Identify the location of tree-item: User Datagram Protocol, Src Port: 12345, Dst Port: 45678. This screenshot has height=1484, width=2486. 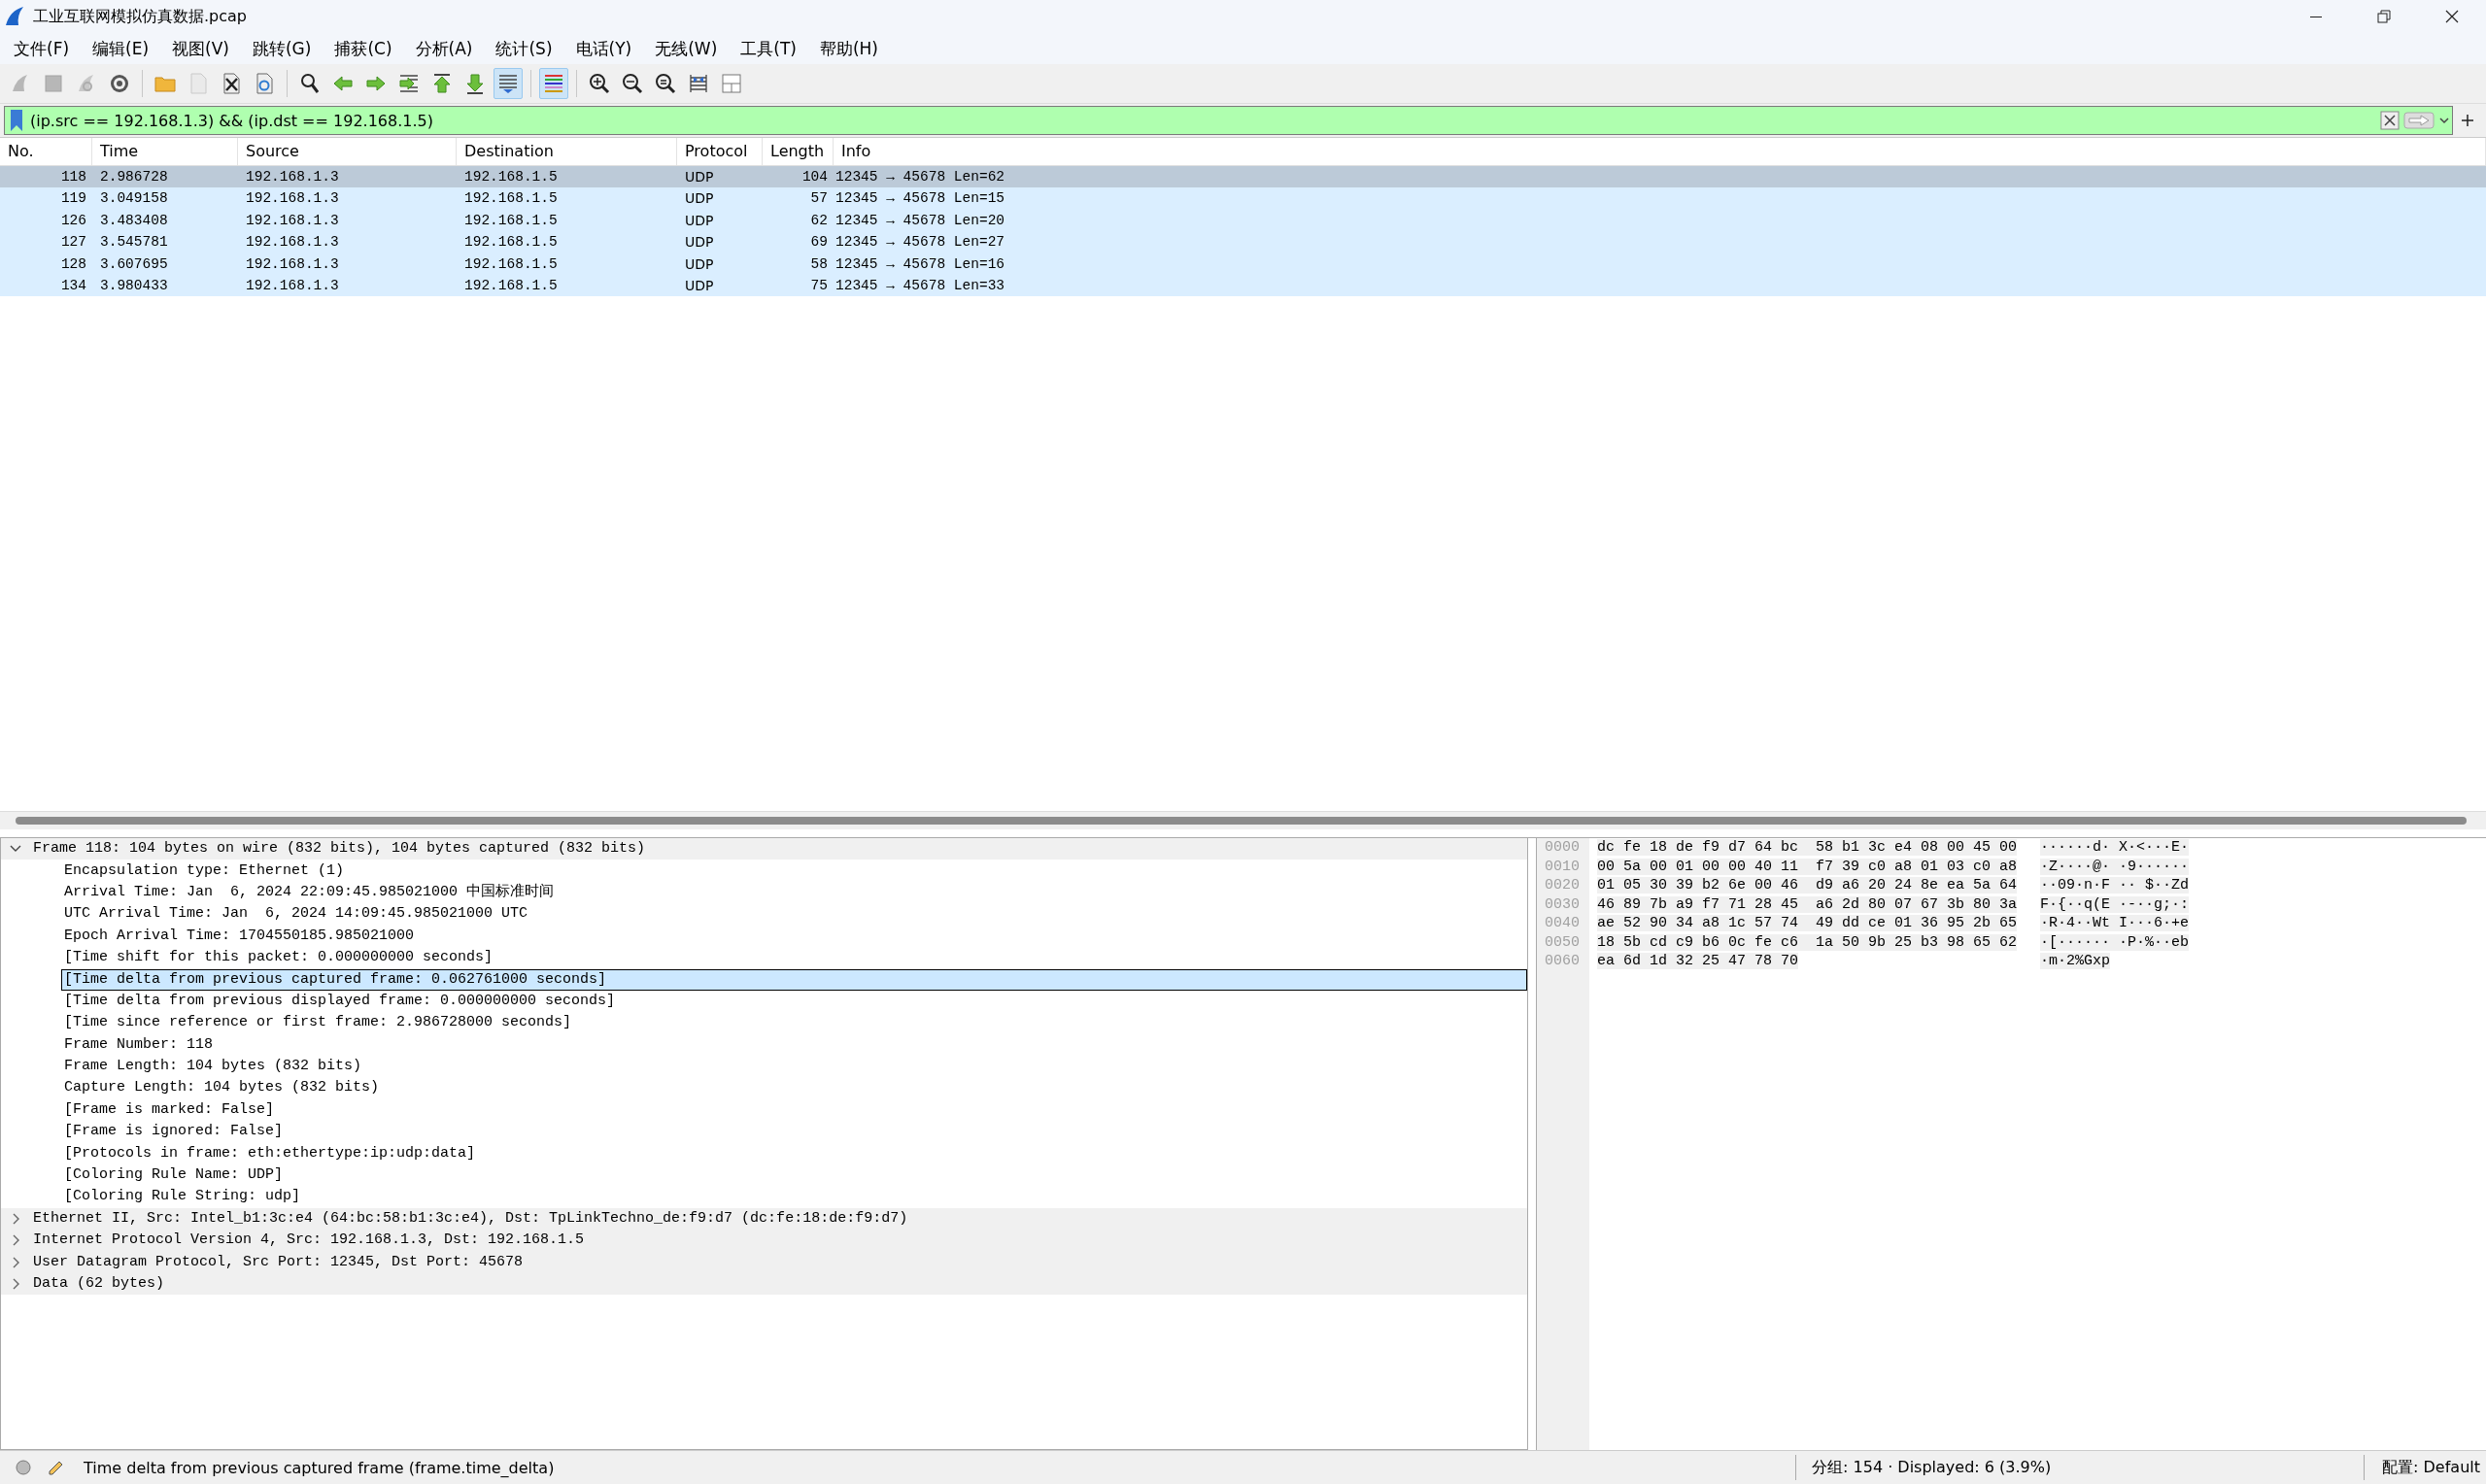
(764, 1262).